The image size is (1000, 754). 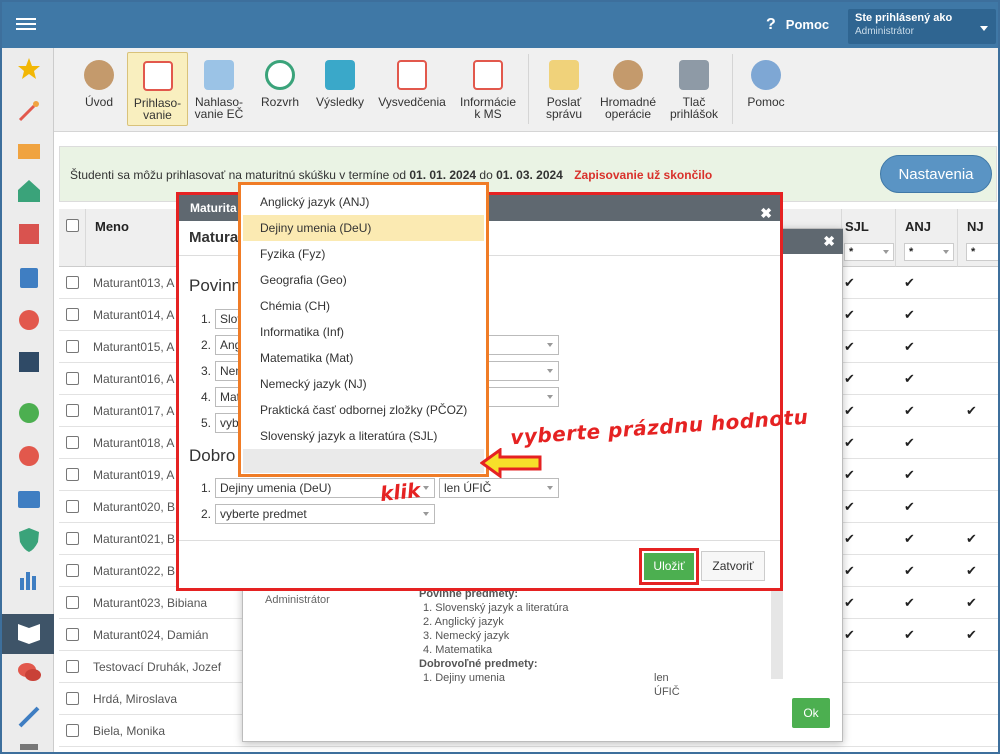 I want to click on toolbar-poslat-spravu: Poslať správu, so click(x=564, y=89).